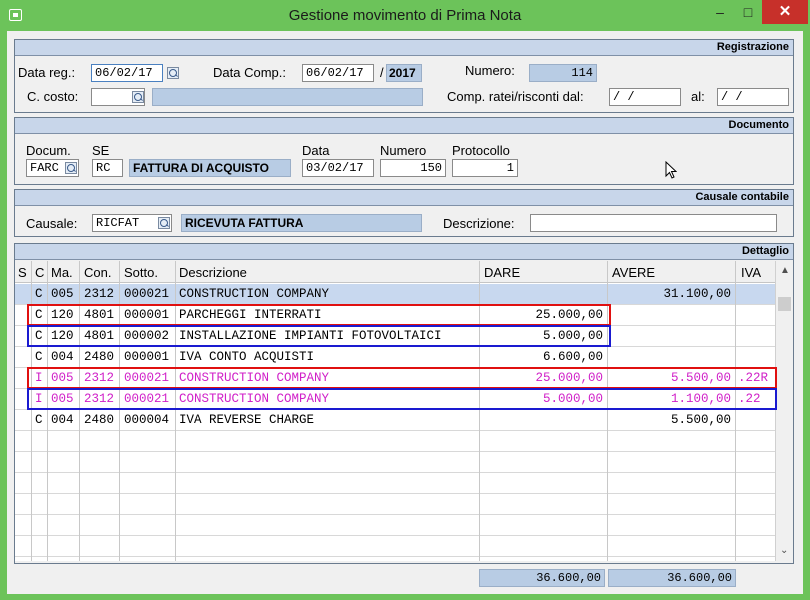 The height and width of the screenshot is (600, 810). Describe the element at coordinates (395, 420) in the screenshot. I see `table-row: C 004 2480 000004 IVA REVERSE CHARGE 5.500,00` at that location.